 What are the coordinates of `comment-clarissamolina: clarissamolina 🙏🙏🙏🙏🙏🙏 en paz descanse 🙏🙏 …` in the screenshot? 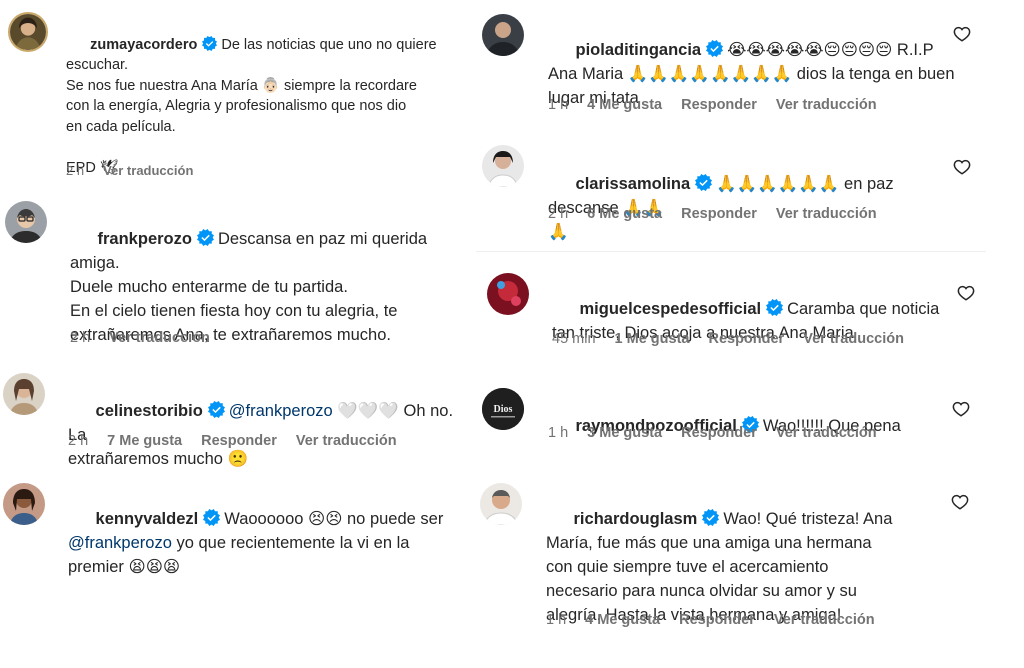 It's located at (750, 190).